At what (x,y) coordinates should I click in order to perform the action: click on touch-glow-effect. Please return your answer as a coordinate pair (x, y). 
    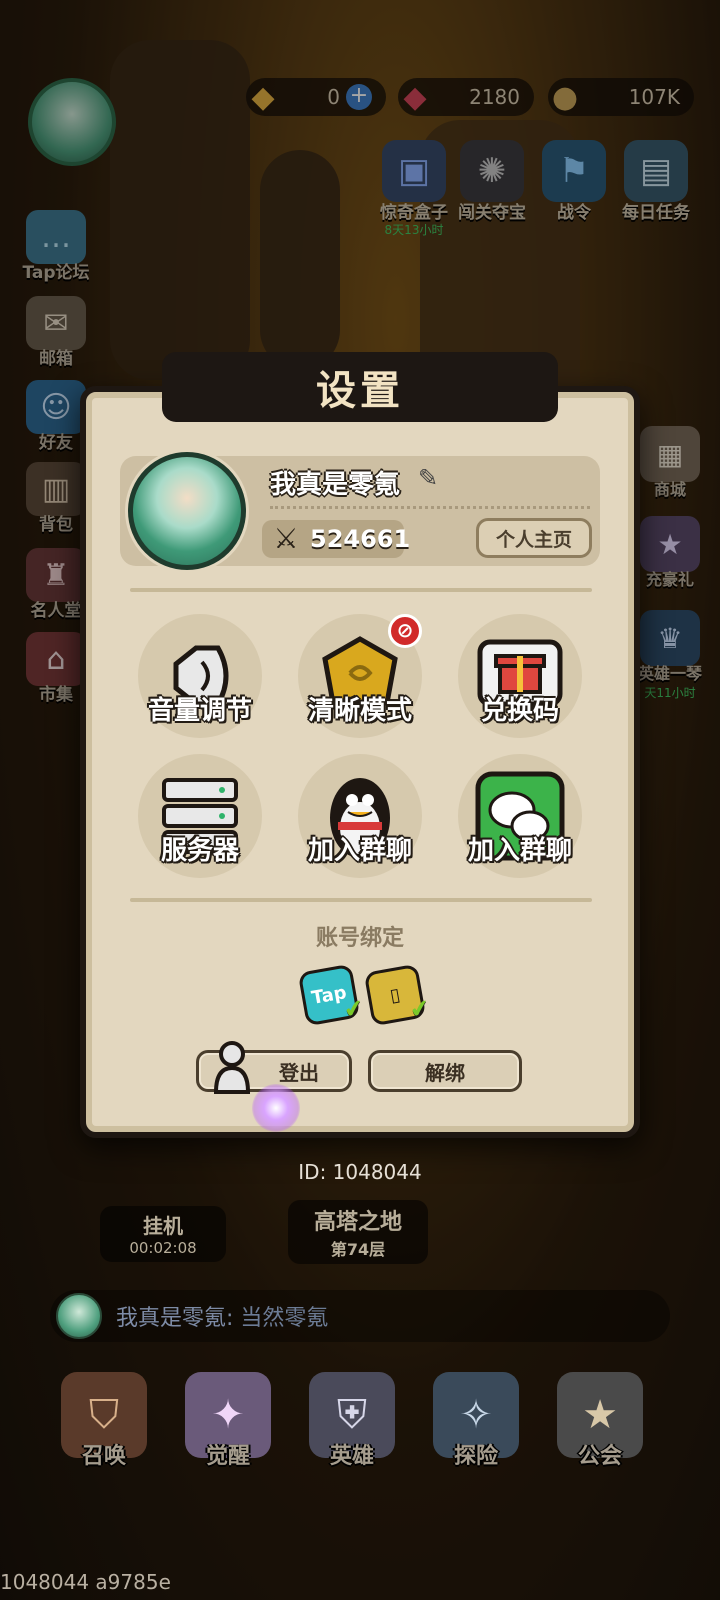
    Looking at the image, I should click on (276, 1108).